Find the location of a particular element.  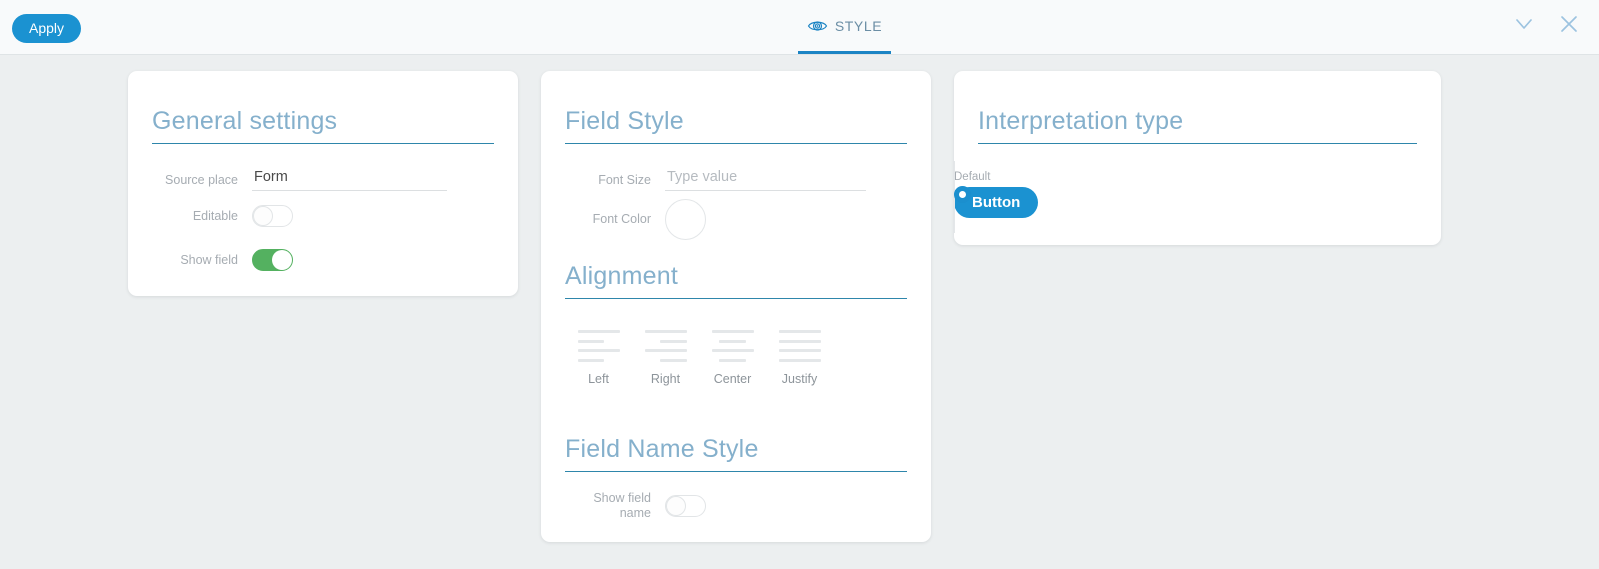

editable-row: Editable is located at coordinates (323, 216).